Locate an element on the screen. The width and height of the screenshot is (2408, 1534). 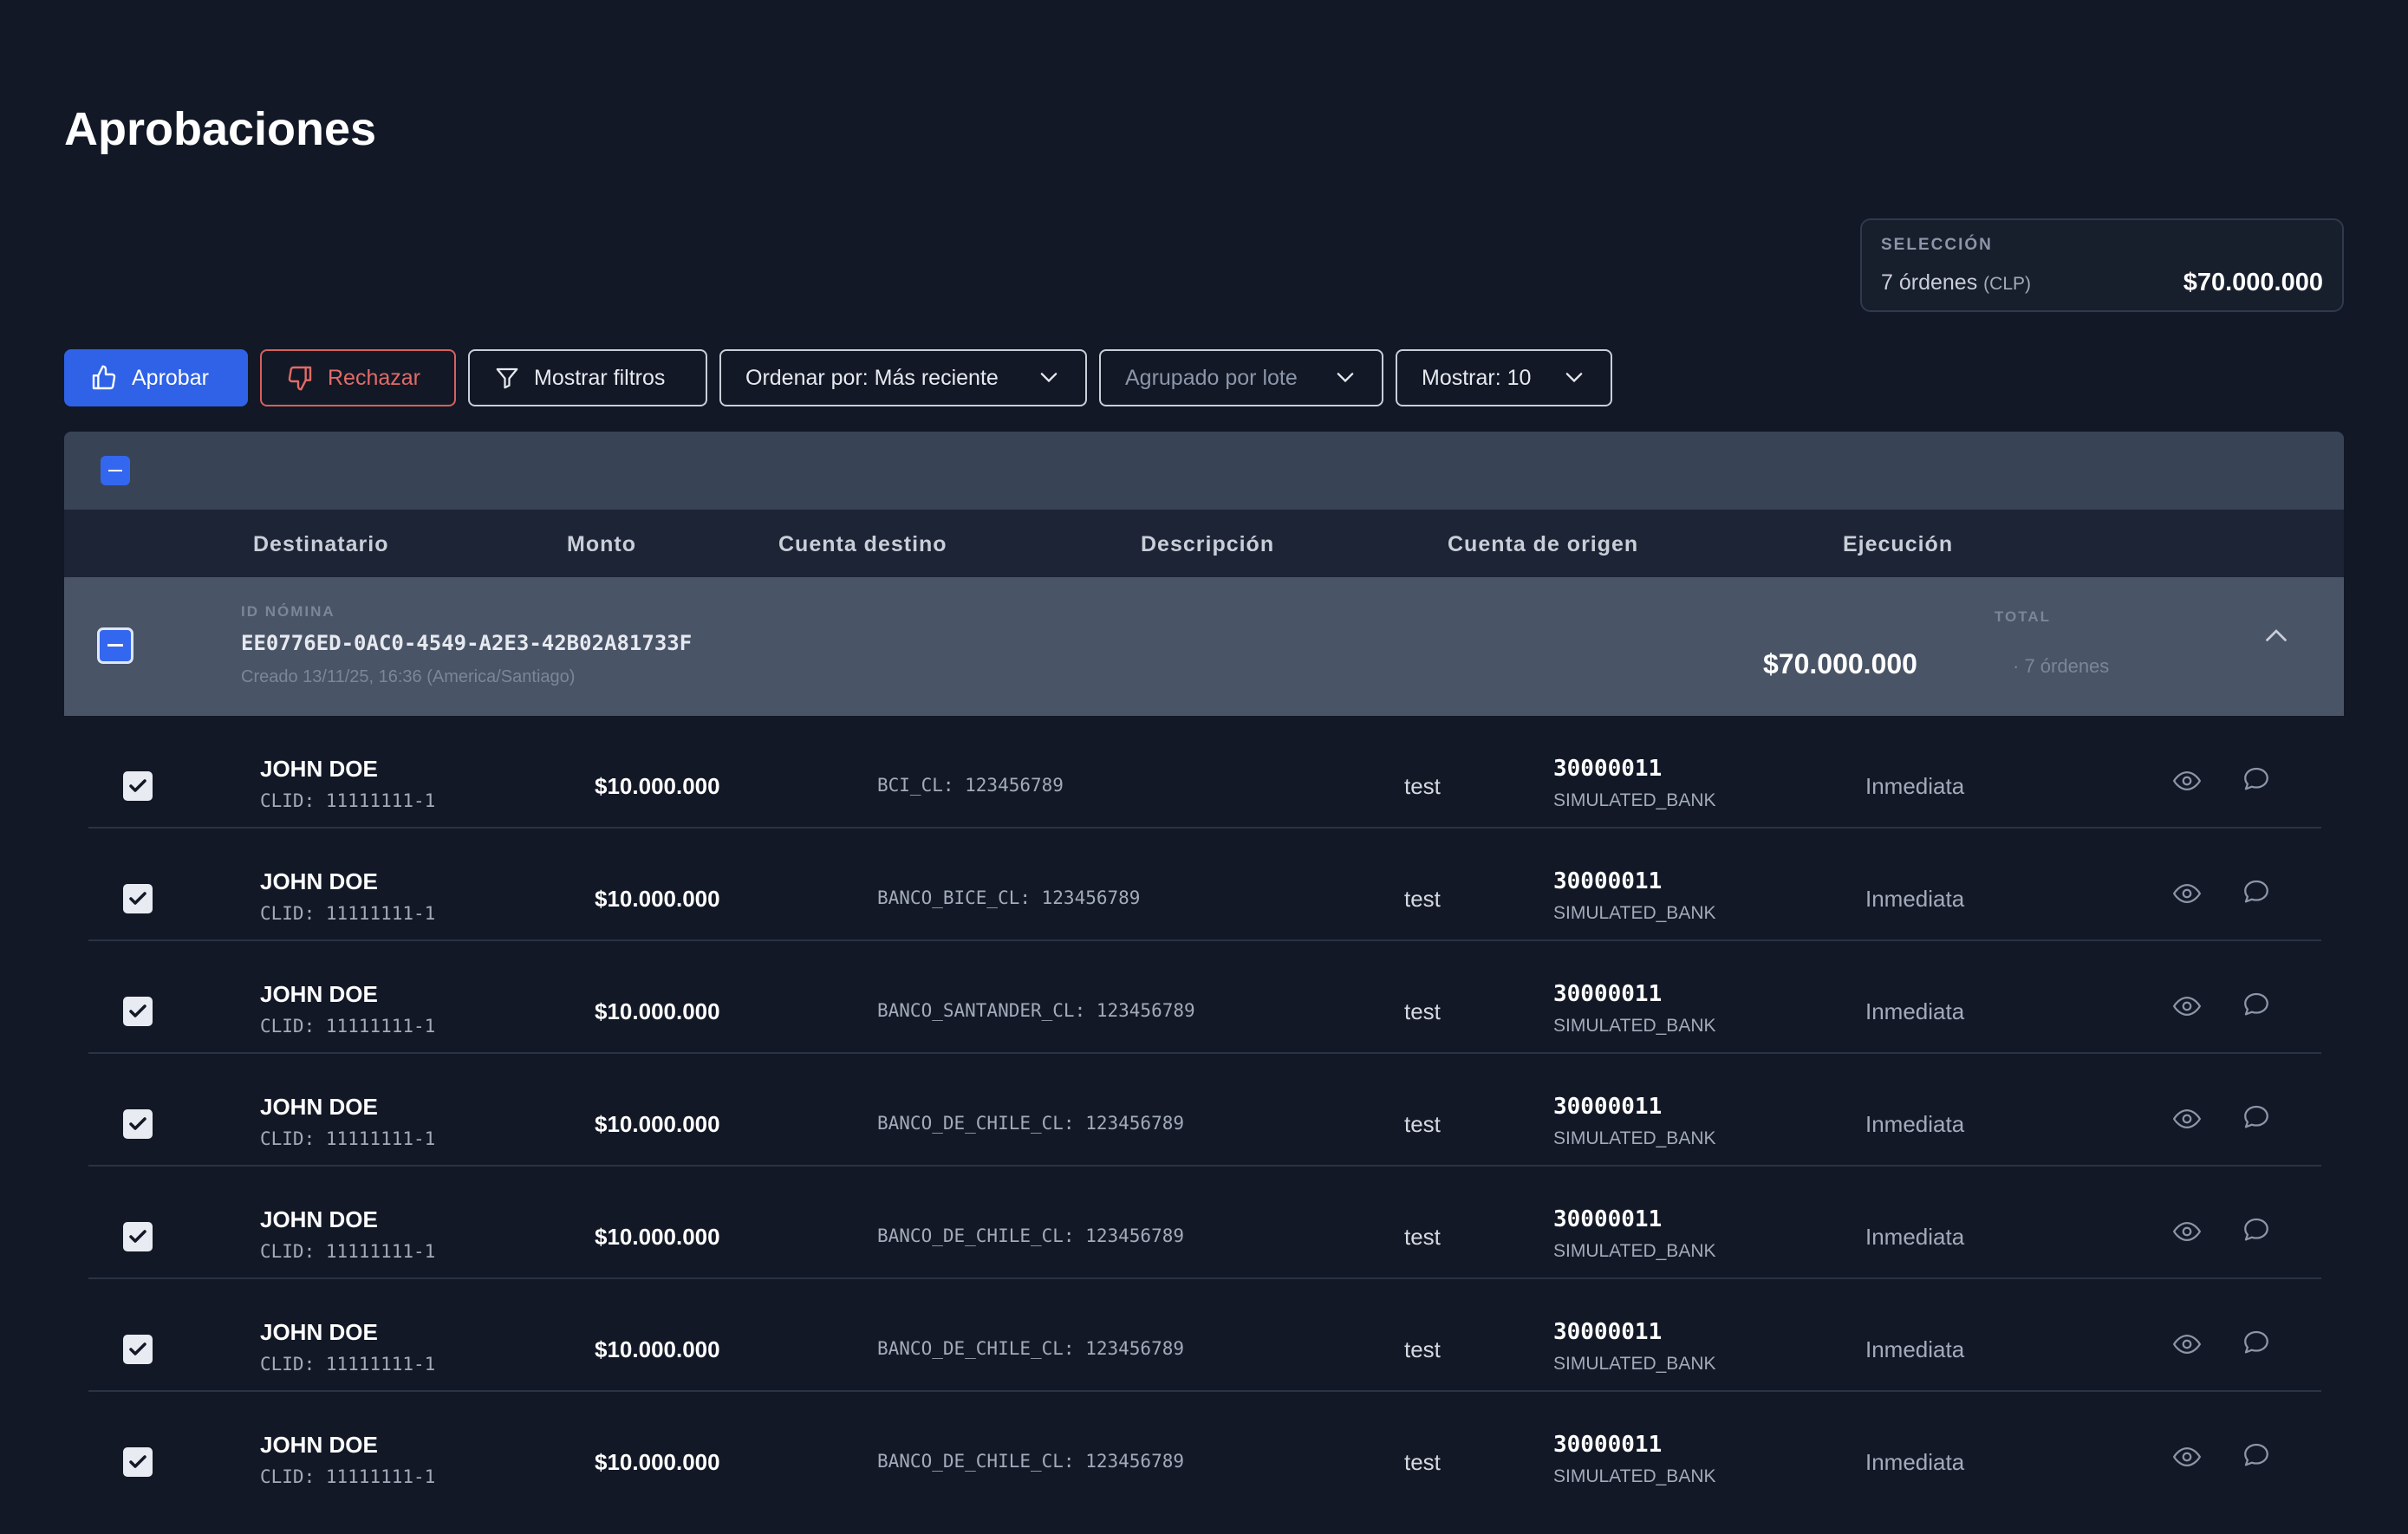
selection-count: 7 órdenes (CLP) is located at coordinates (1956, 283).